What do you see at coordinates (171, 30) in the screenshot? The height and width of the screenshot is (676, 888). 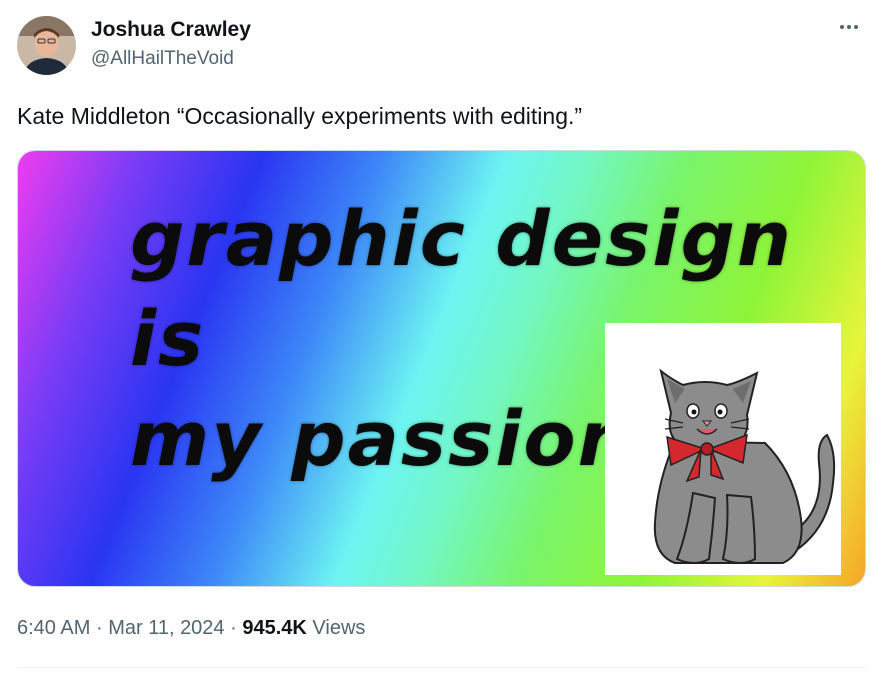 I see `author-display-name: Joshua Crawley` at bounding box center [171, 30].